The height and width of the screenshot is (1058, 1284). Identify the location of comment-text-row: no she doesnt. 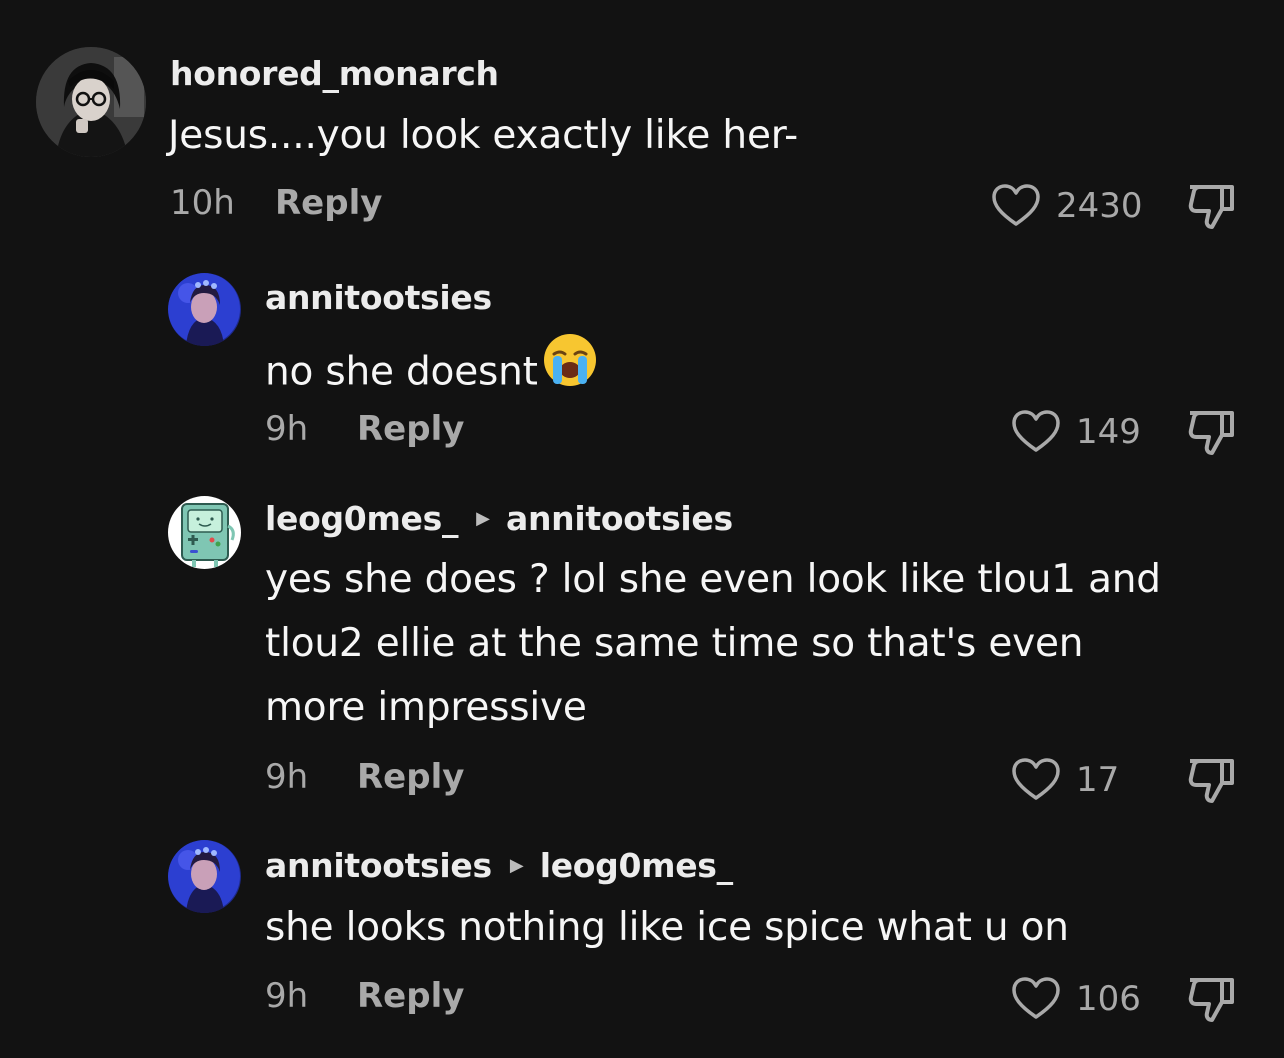
(431, 373).